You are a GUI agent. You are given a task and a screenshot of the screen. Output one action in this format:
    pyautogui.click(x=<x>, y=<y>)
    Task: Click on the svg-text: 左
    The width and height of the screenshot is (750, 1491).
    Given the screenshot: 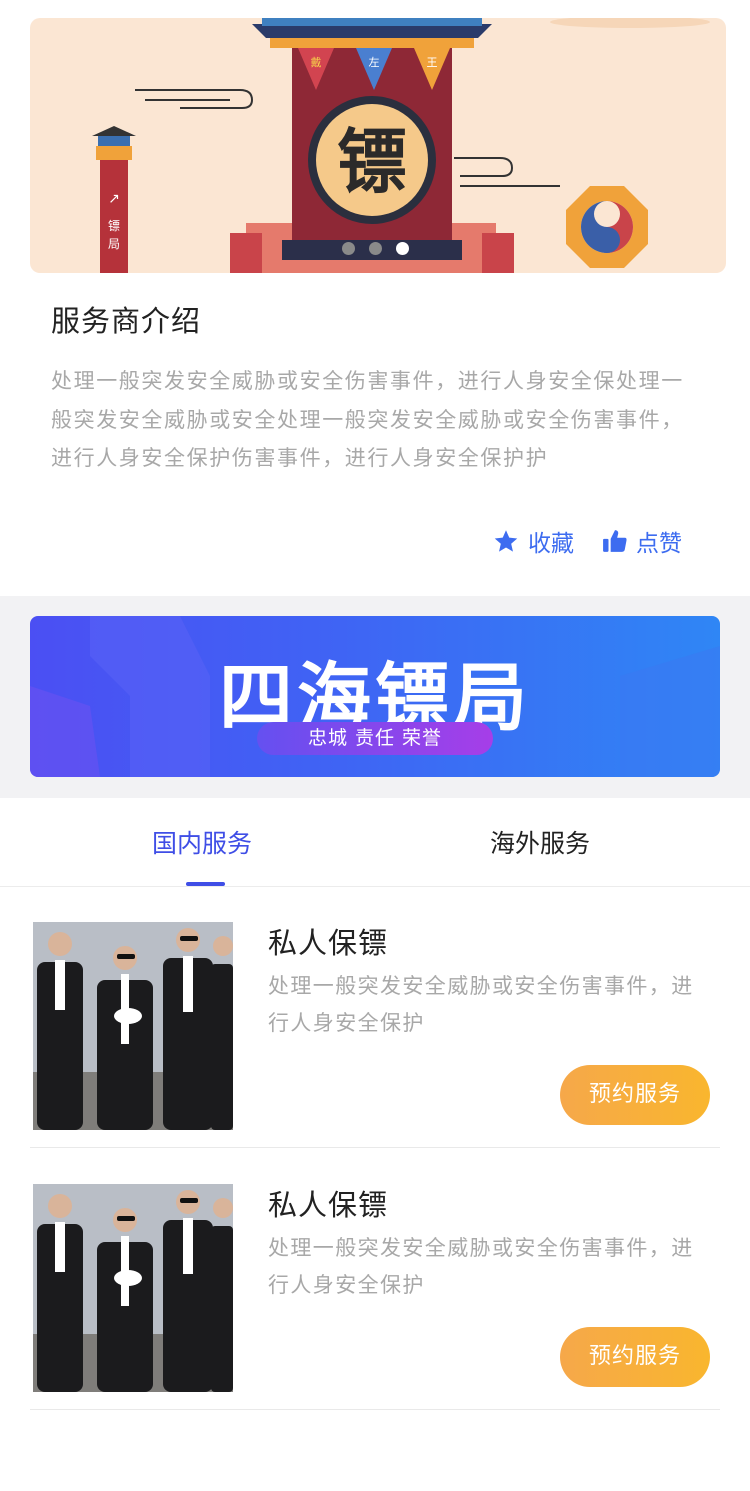 What is the action you would take?
    pyautogui.click(x=374, y=62)
    